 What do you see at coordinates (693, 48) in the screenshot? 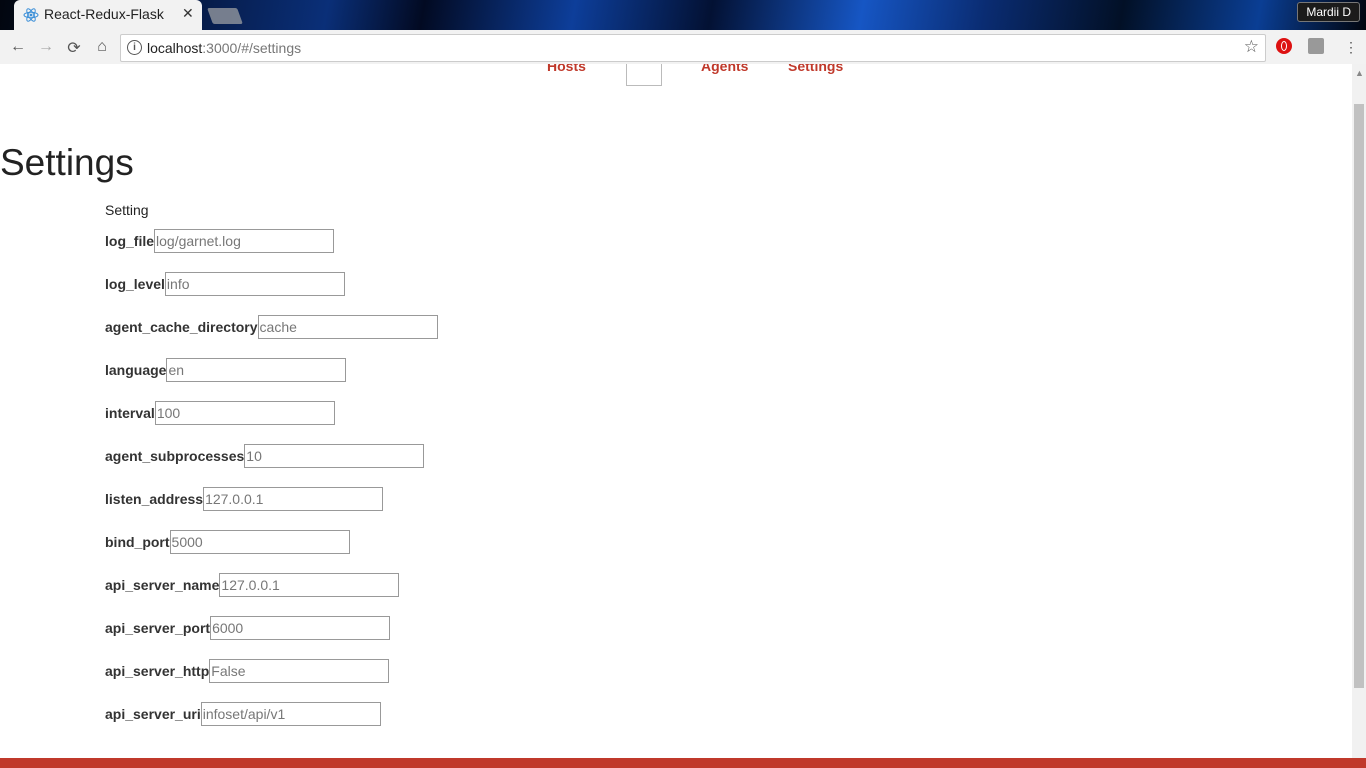
I see `address-bar: i localhost:3000/#/settings ☆` at bounding box center [693, 48].